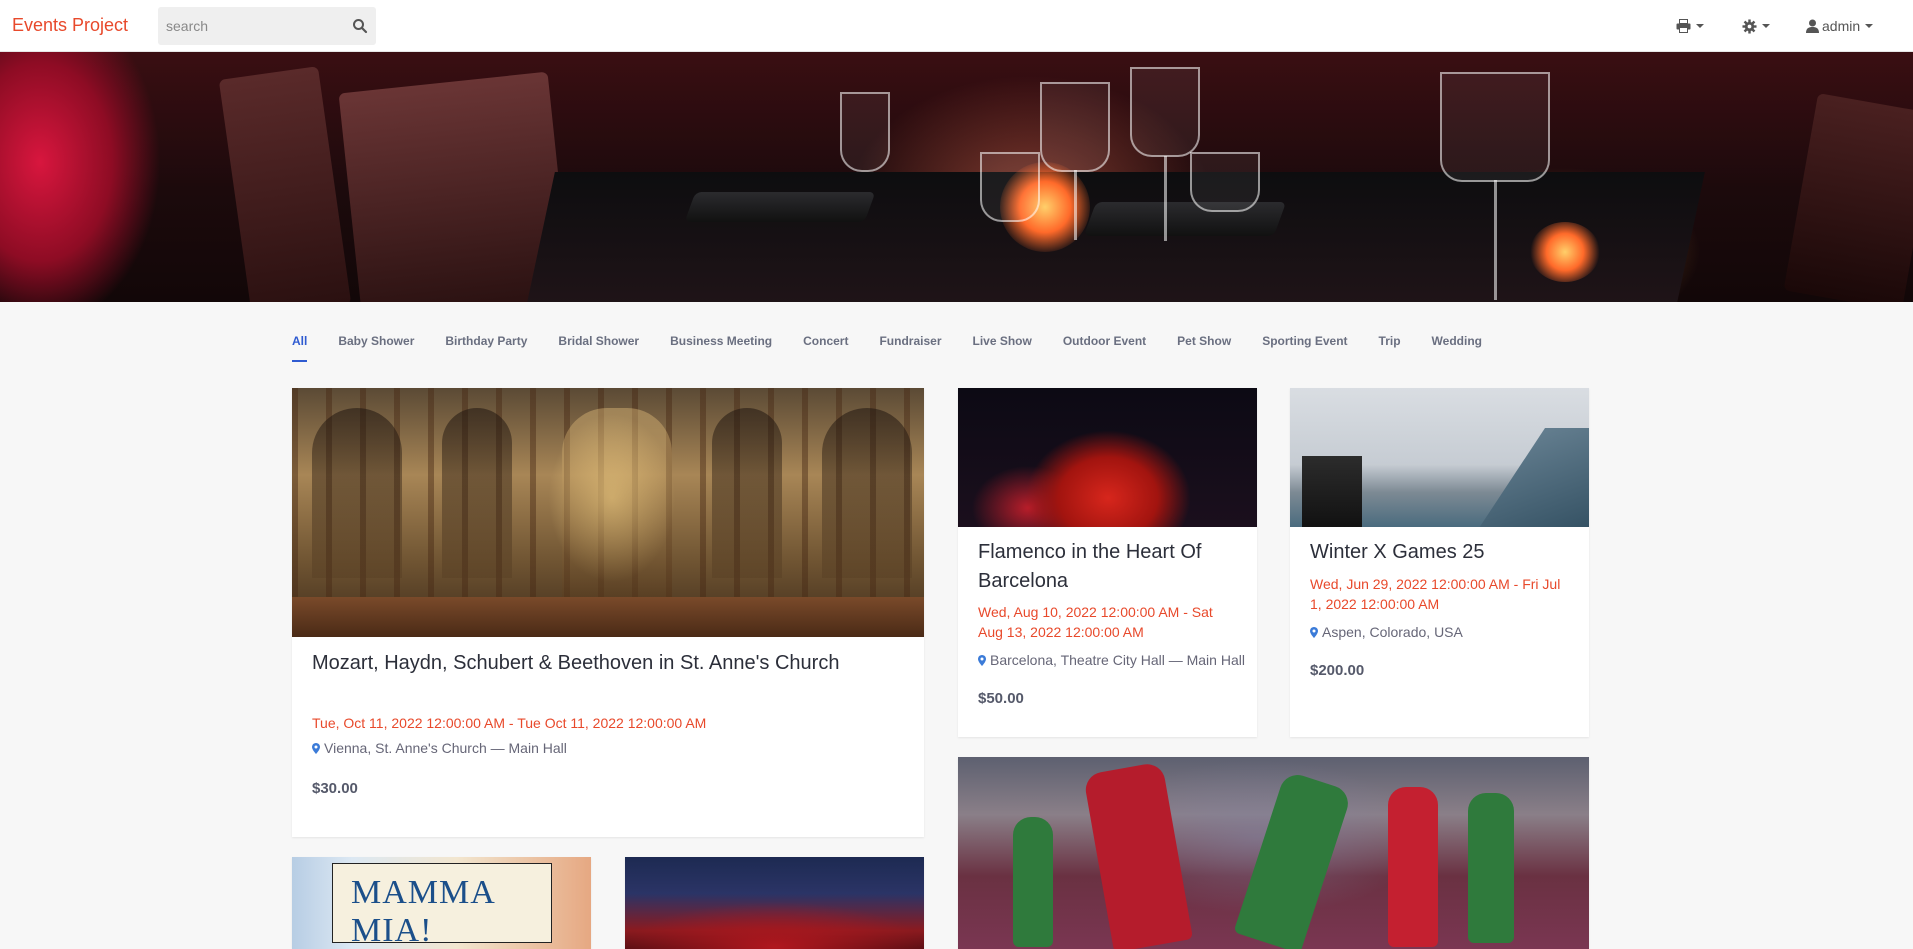  I want to click on event-location: Barcelona, Theatre City Hall — Main Hall, so click(1112, 660).